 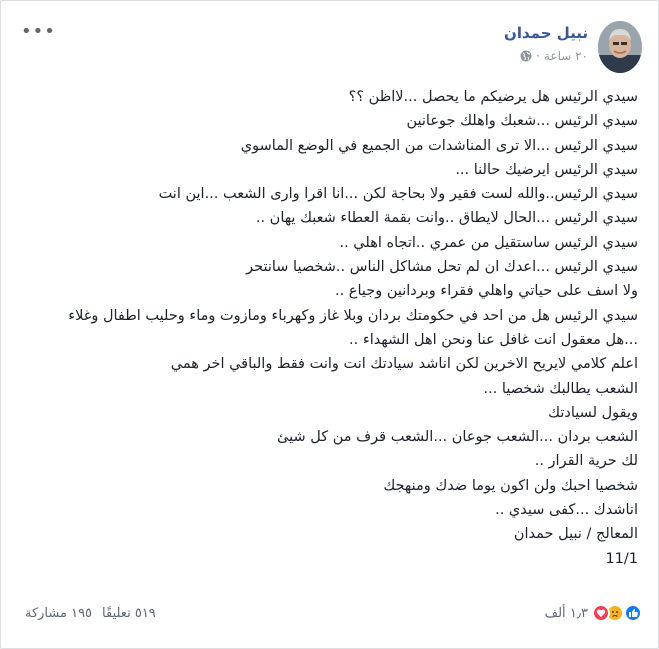 What do you see at coordinates (546, 33) in the screenshot?
I see `author-name: نبيل حمدان` at bounding box center [546, 33].